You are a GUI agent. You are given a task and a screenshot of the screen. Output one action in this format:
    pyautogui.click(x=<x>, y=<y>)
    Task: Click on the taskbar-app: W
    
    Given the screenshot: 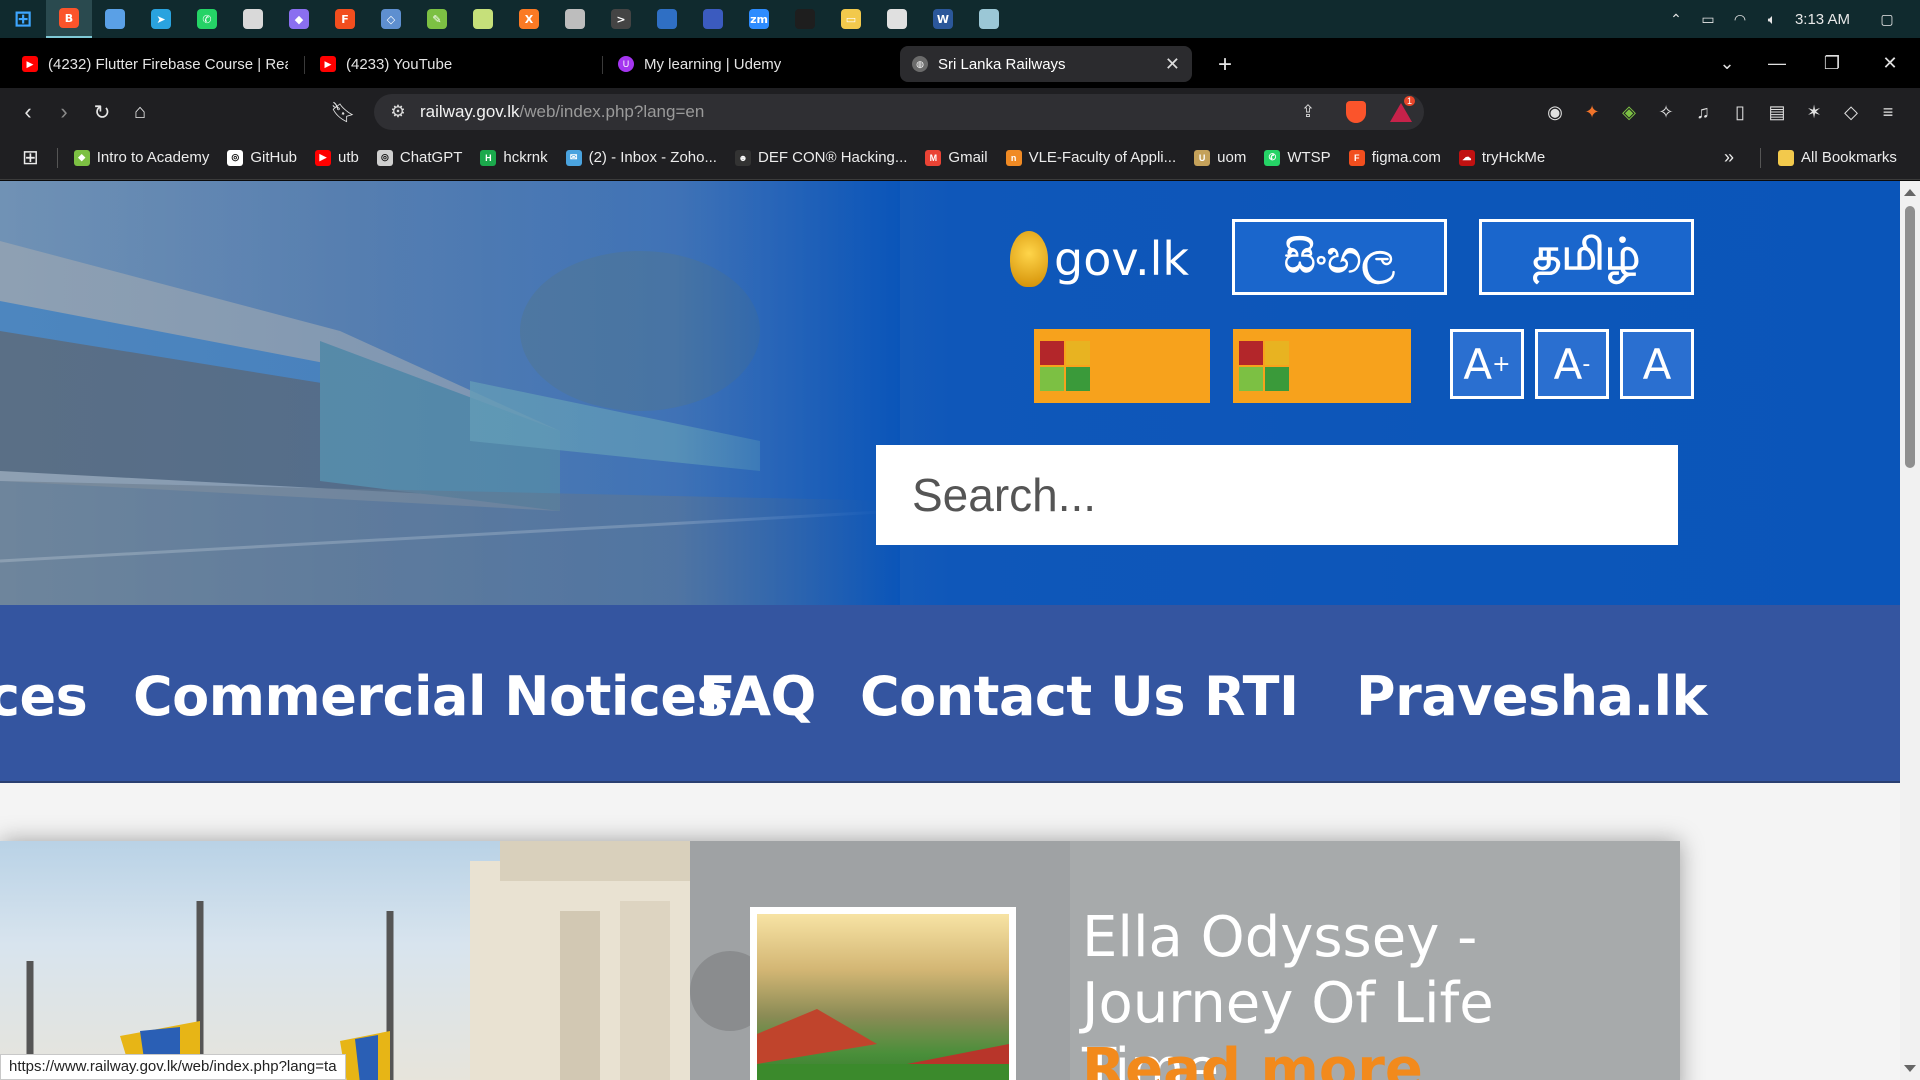 What is the action you would take?
    pyautogui.click(x=943, y=19)
    